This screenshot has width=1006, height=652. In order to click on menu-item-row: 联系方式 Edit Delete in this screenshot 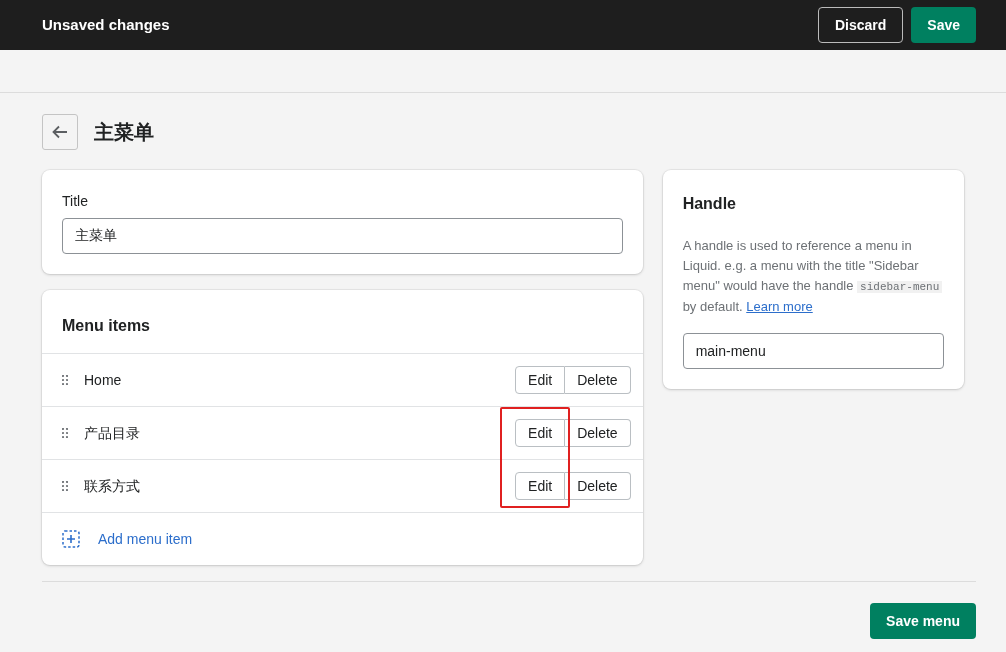, I will do `click(342, 486)`.